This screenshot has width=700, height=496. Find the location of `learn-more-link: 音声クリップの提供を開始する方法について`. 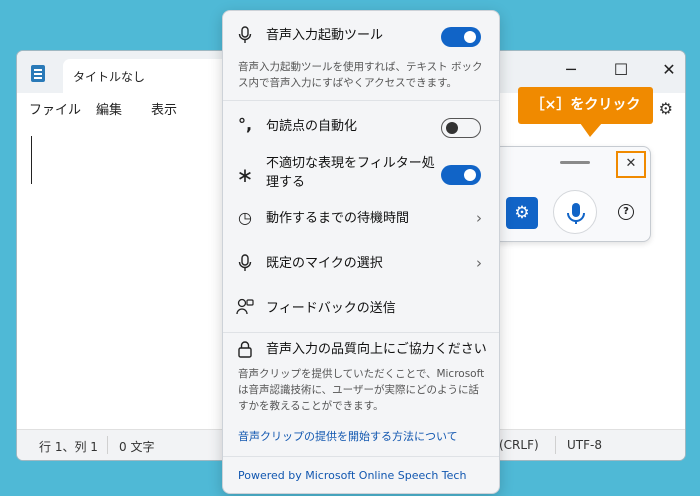

learn-more-link: 音声クリップの提供を開始する方法について is located at coordinates (348, 436).